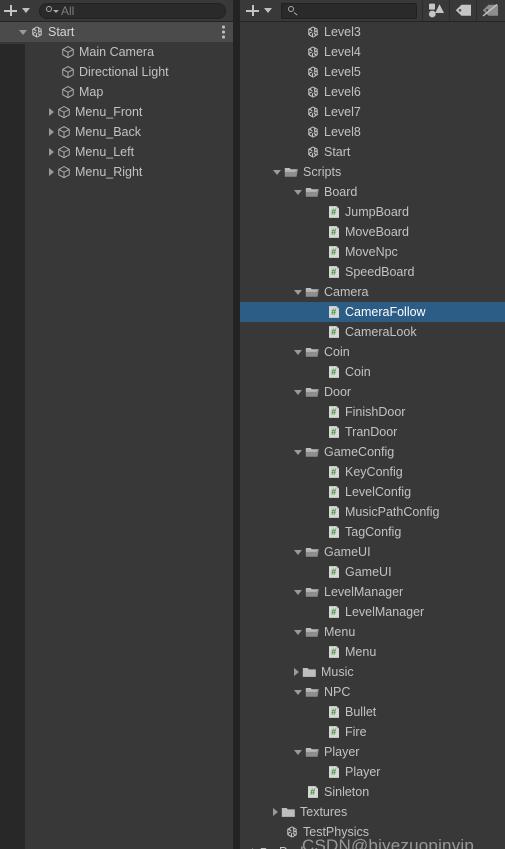 Image resolution: width=505 pixels, height=849 pixels. What do you see at coordinates (116, 172) in the screenshot?
I see `tree-row: Menu_Right` at bounding box center [116, 172].